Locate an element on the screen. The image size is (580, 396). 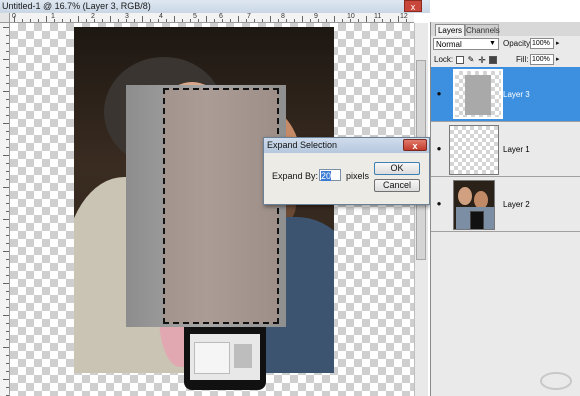
units-label: pixels is located at coordinates (358, 176).